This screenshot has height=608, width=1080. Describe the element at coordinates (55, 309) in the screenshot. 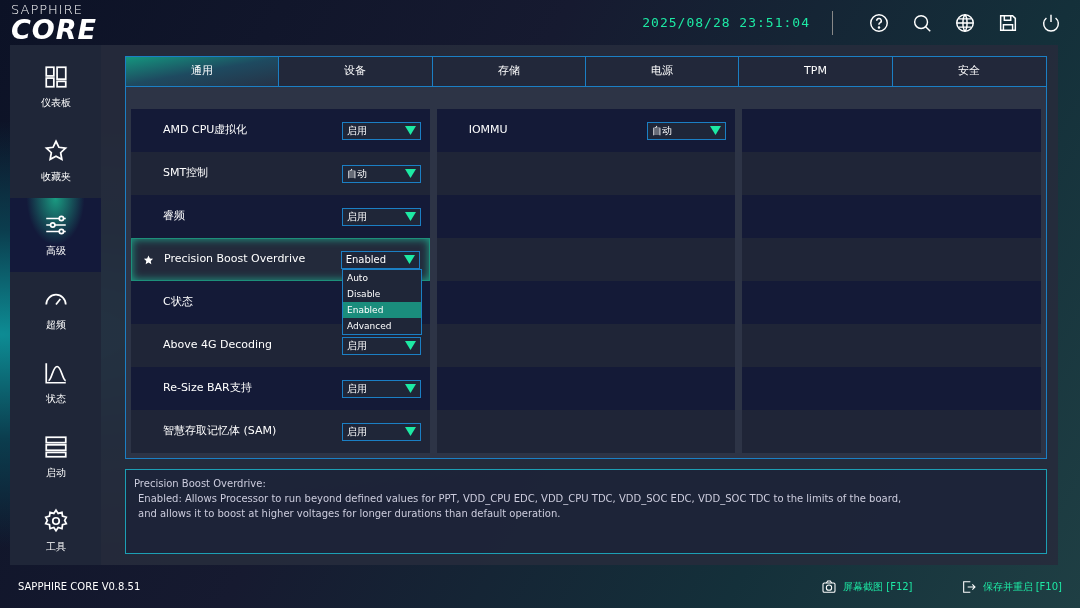

I see `sidebar-item: 超频` at that location.